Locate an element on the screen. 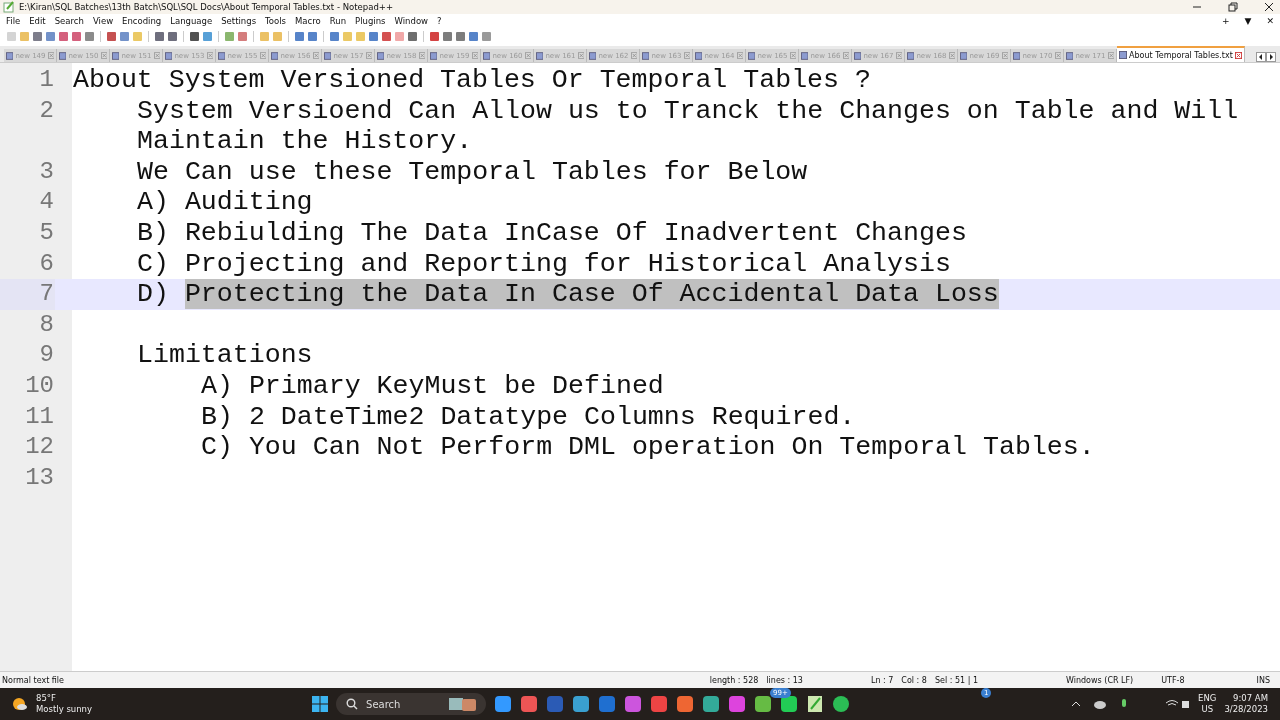  tab-action-button: ▼ is located at coordinates (1248, 21).